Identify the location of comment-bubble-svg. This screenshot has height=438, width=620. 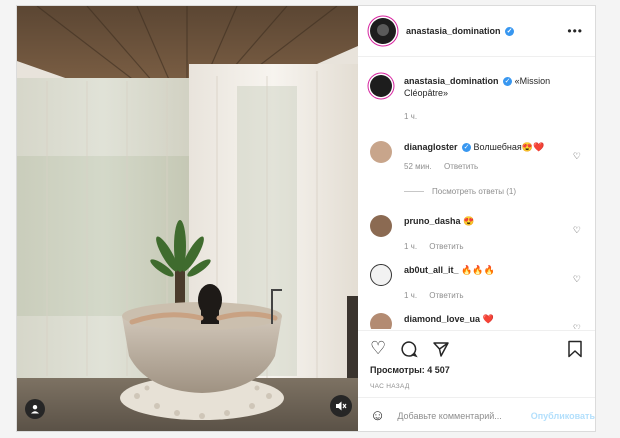
(409, 349).